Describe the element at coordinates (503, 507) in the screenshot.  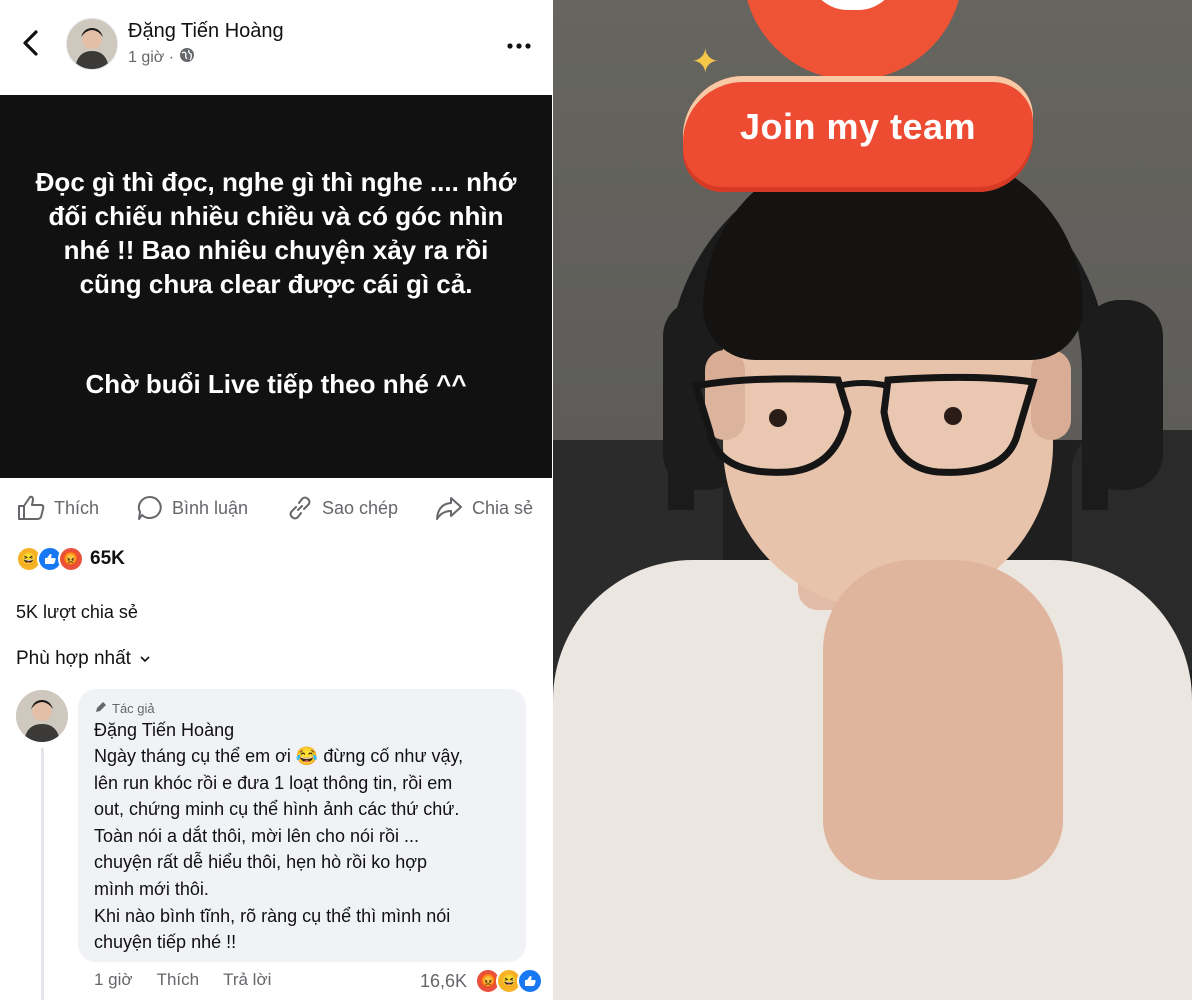
I see `share-label: Chia sẻ` at that location.